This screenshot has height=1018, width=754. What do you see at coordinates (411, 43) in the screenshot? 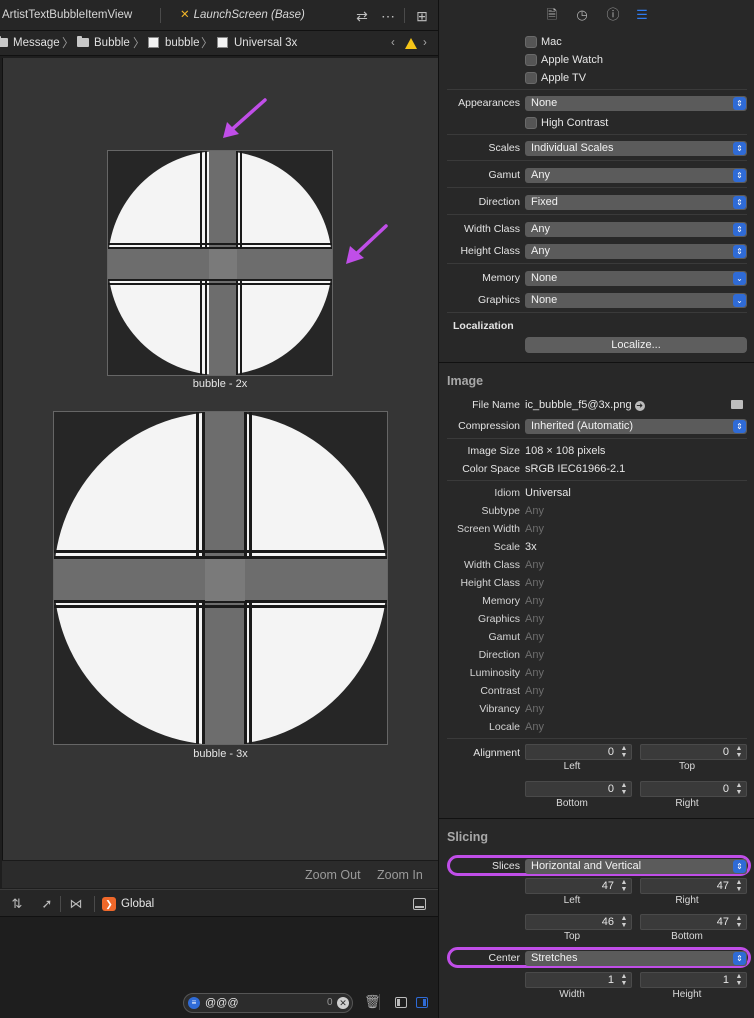
I see `warning-icon` at bounding box center [411, 43].